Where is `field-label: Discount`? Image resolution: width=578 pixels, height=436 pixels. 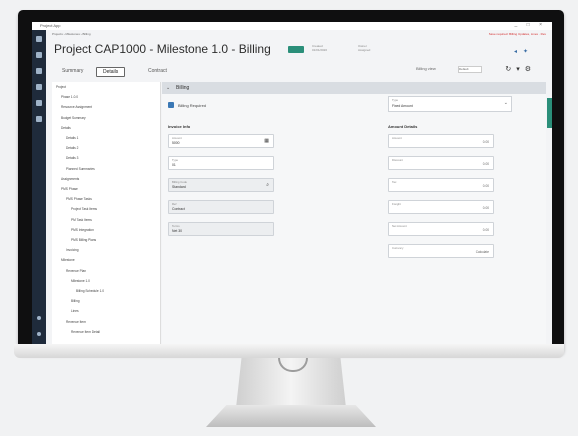
field-label: Discount is located at coordinates (397, 160).